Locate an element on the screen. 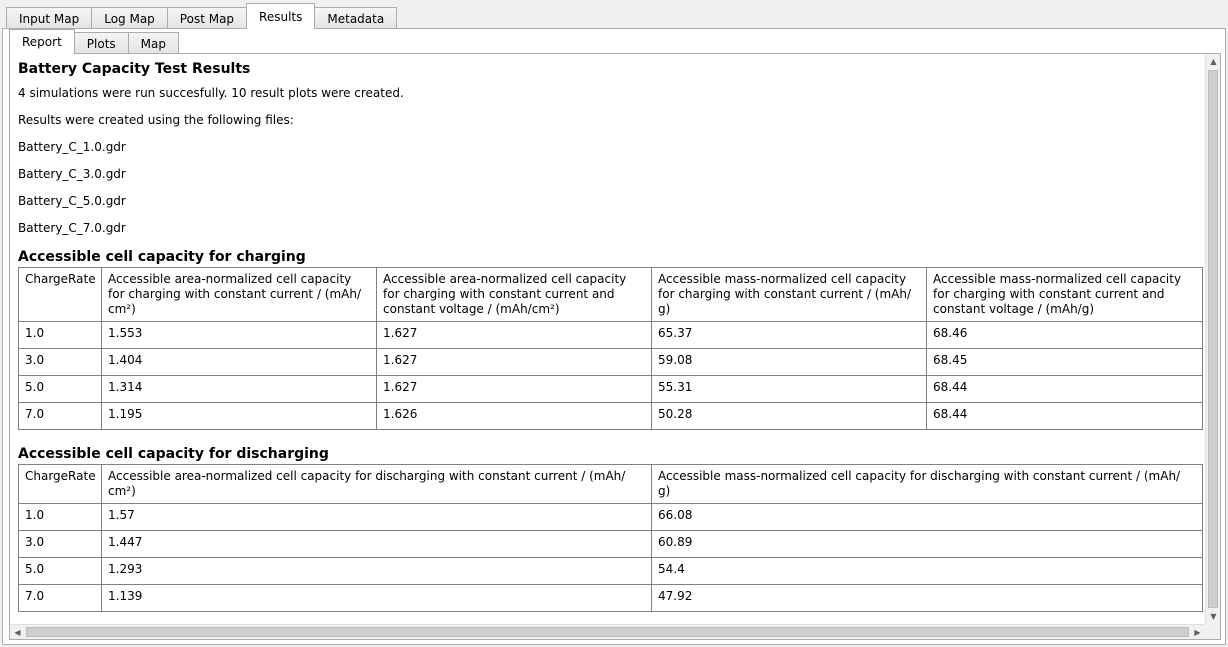 Image resolution: width=1228 pixels, height=647 pixels. table-row: 3.0 1.447 60.89 is located at coordinates (610, 544).